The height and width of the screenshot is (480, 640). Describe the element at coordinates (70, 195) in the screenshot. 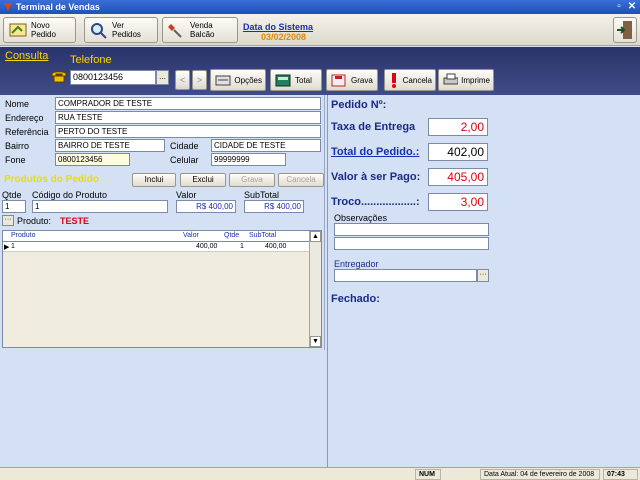

I see `codigo-label: Código do Produto` at that location.